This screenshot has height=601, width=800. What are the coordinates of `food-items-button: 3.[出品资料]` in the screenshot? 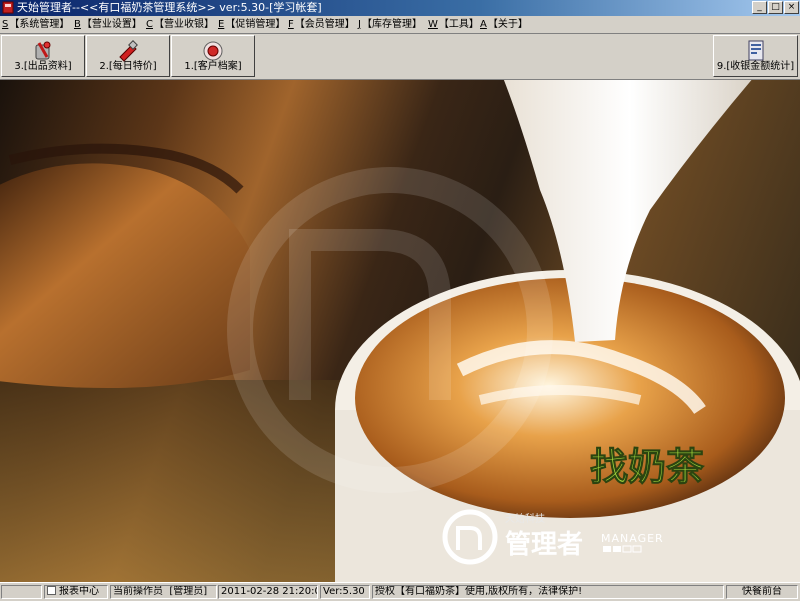 It's located at (43, 56).